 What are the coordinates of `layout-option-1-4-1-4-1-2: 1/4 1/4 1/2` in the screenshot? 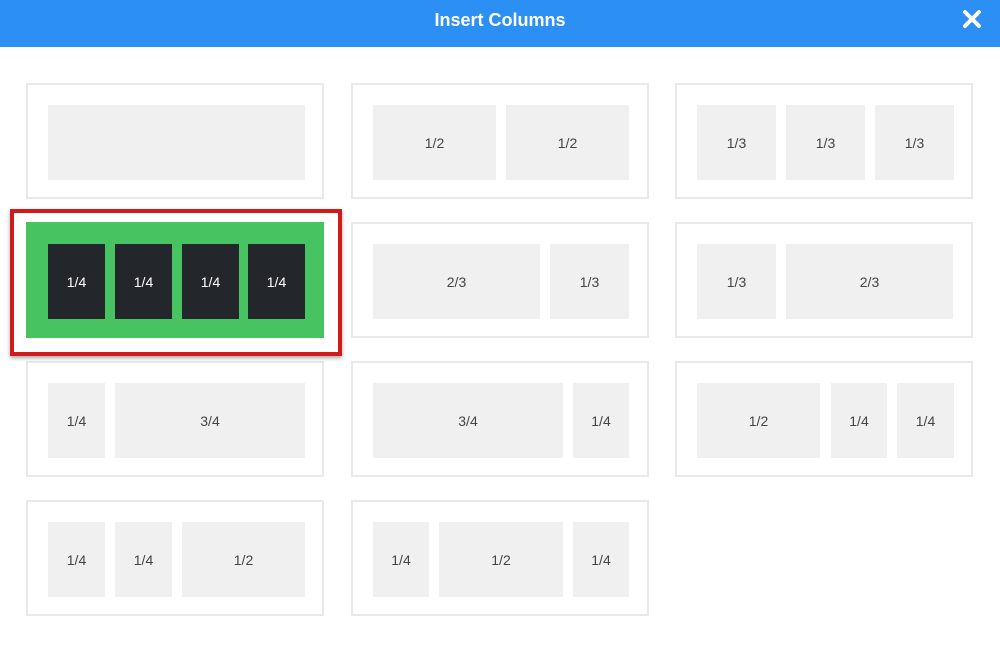 It's located at (175, 558).